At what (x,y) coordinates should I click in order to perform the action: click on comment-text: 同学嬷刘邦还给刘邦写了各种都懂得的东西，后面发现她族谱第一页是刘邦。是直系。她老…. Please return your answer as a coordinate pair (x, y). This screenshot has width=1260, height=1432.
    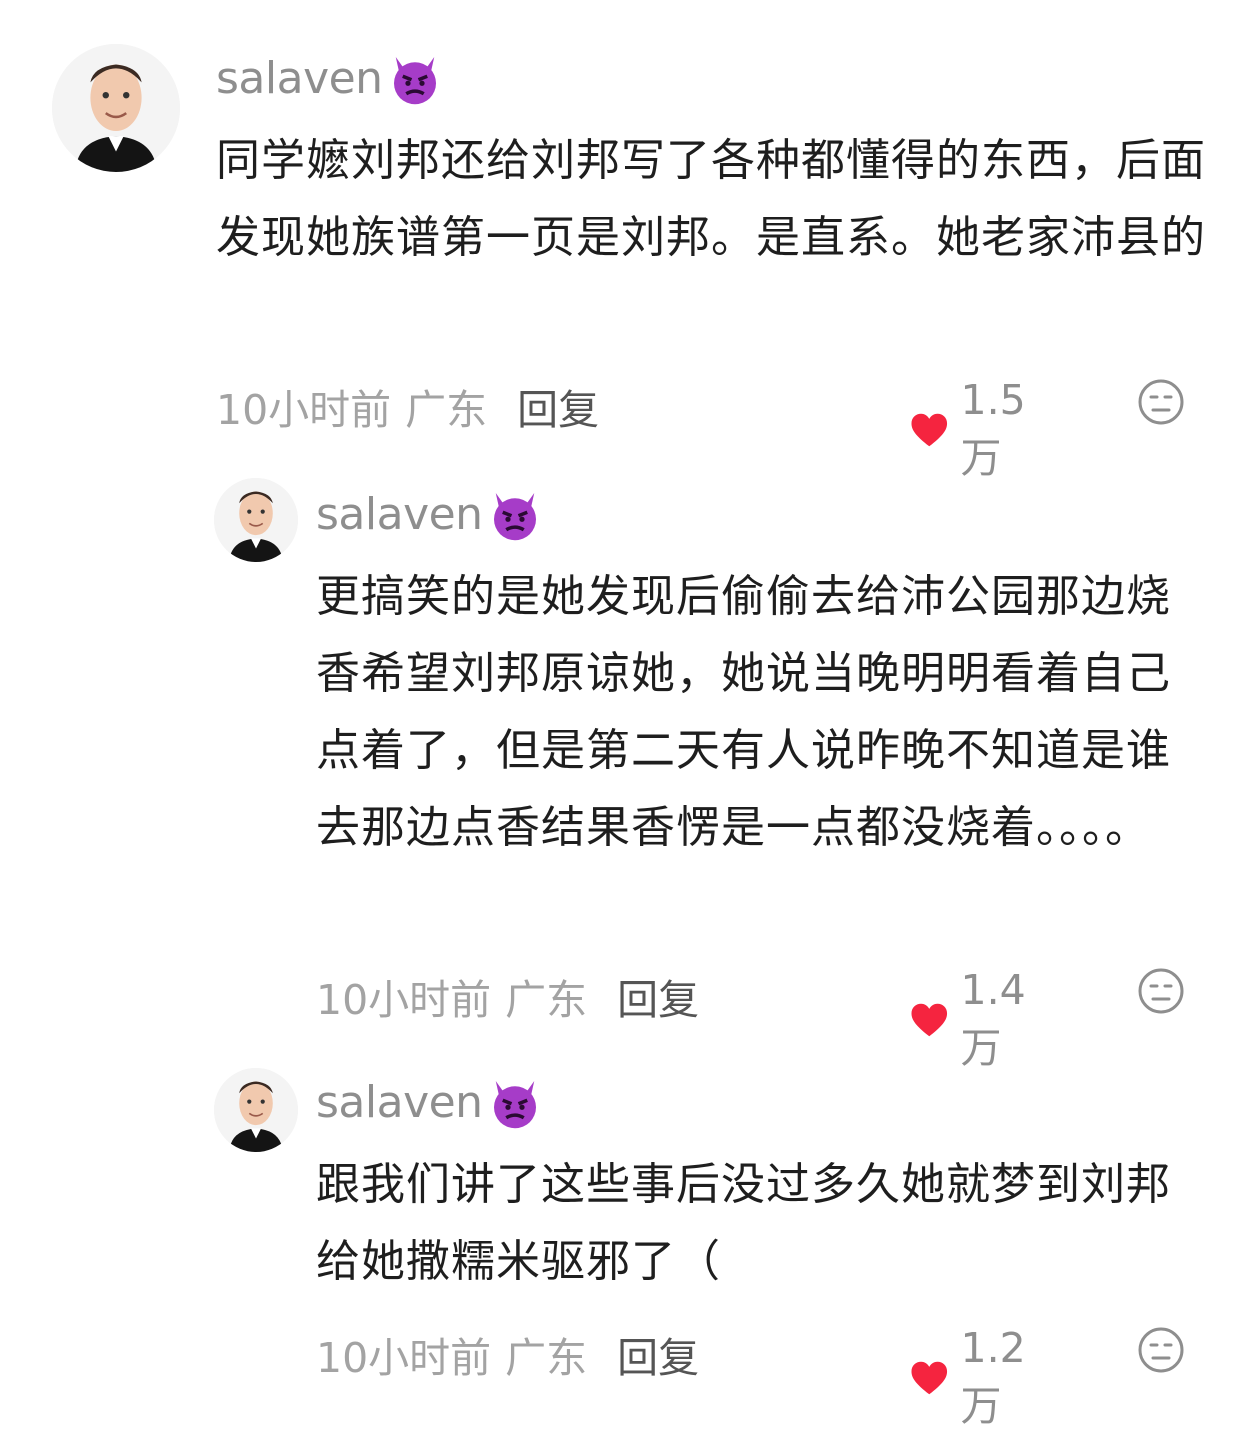
    Looking at the image, I should click on (711, 199).